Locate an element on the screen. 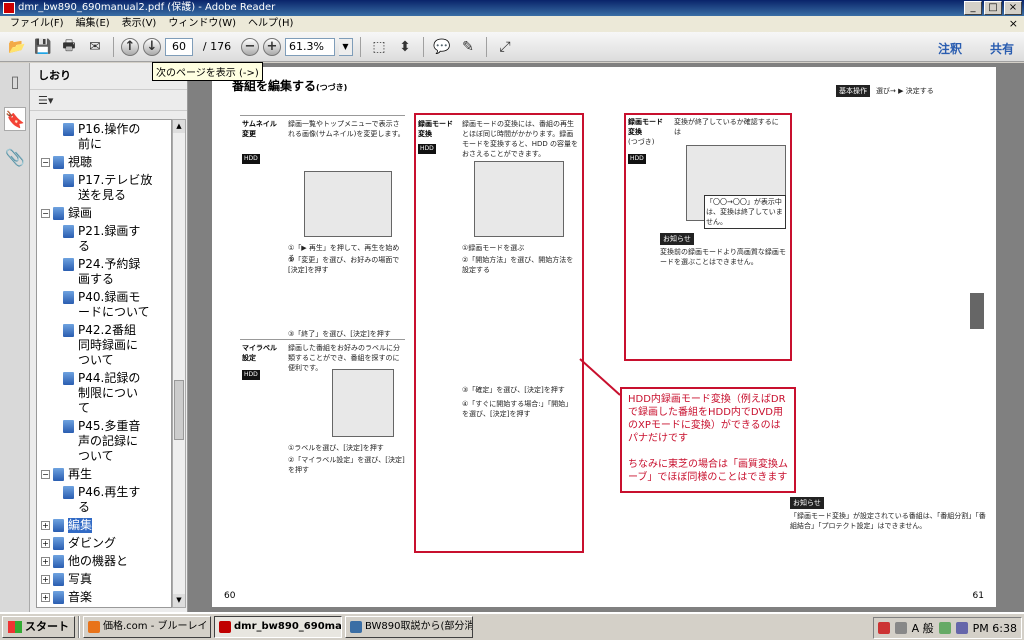 This screenshot has height=640, width=1024. next-page-icon: ↓ is located at coordinates (152, 46).